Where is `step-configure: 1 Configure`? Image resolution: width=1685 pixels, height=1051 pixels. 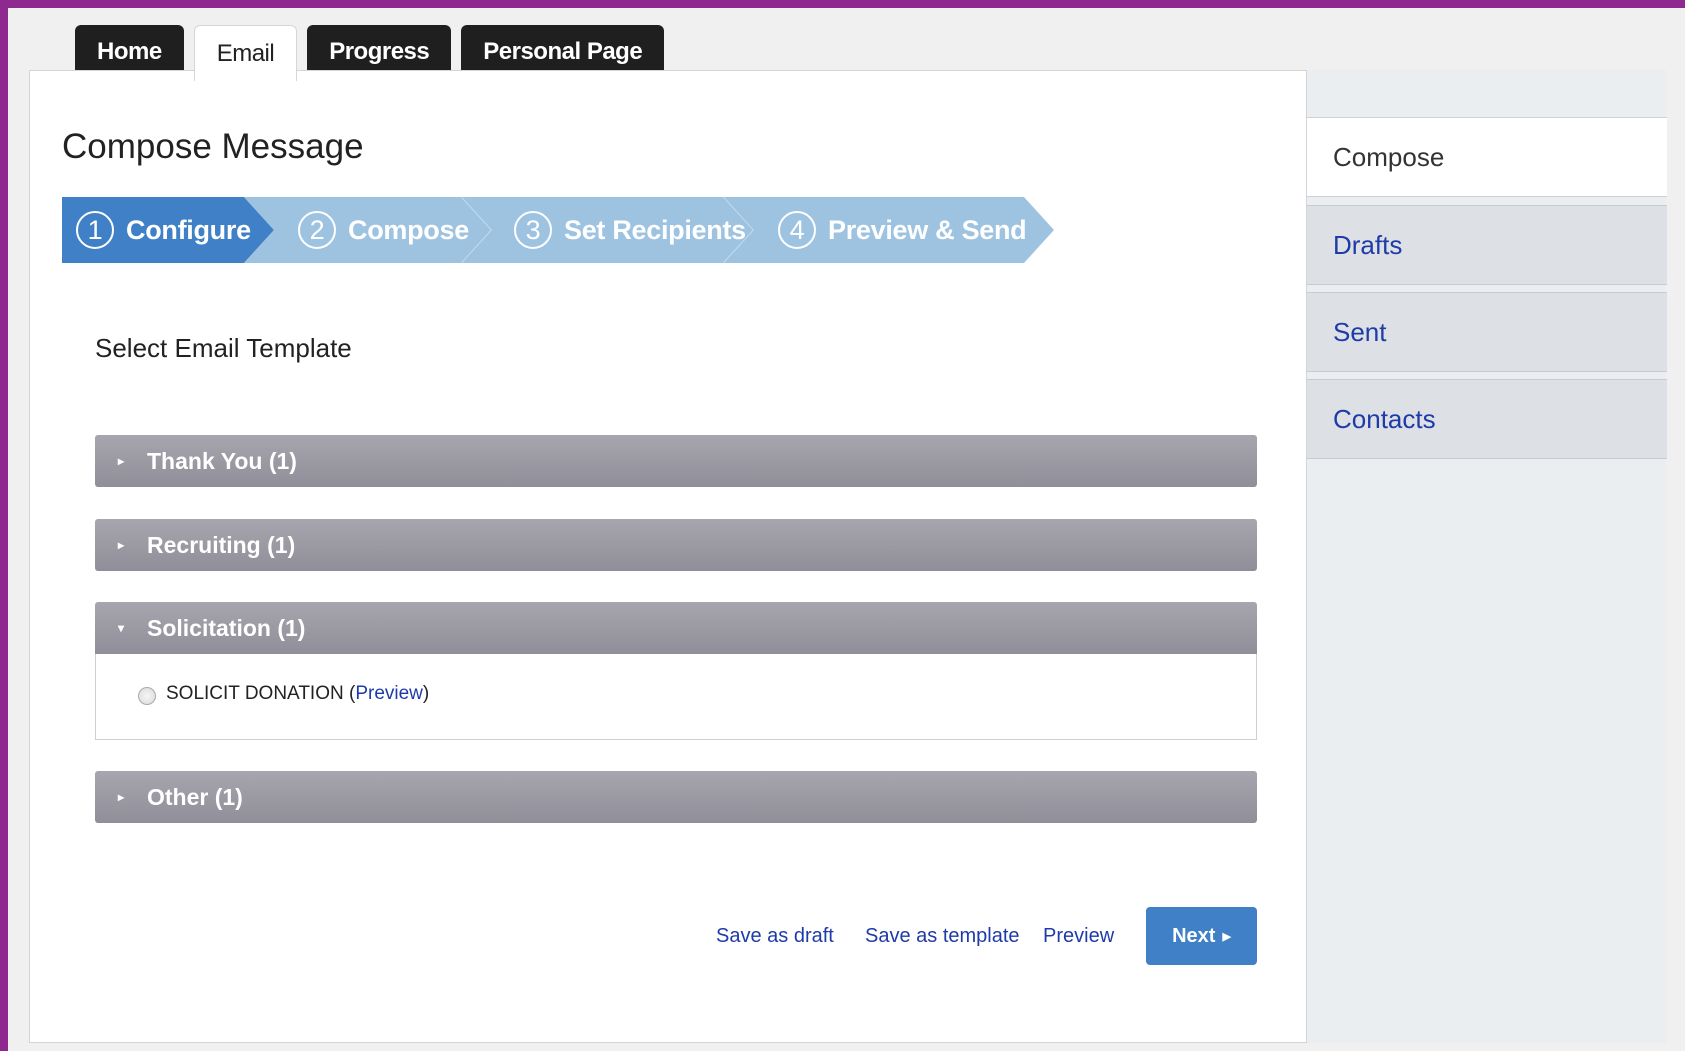 step-configure: 1 Configure is located at coordinates (168, 230).